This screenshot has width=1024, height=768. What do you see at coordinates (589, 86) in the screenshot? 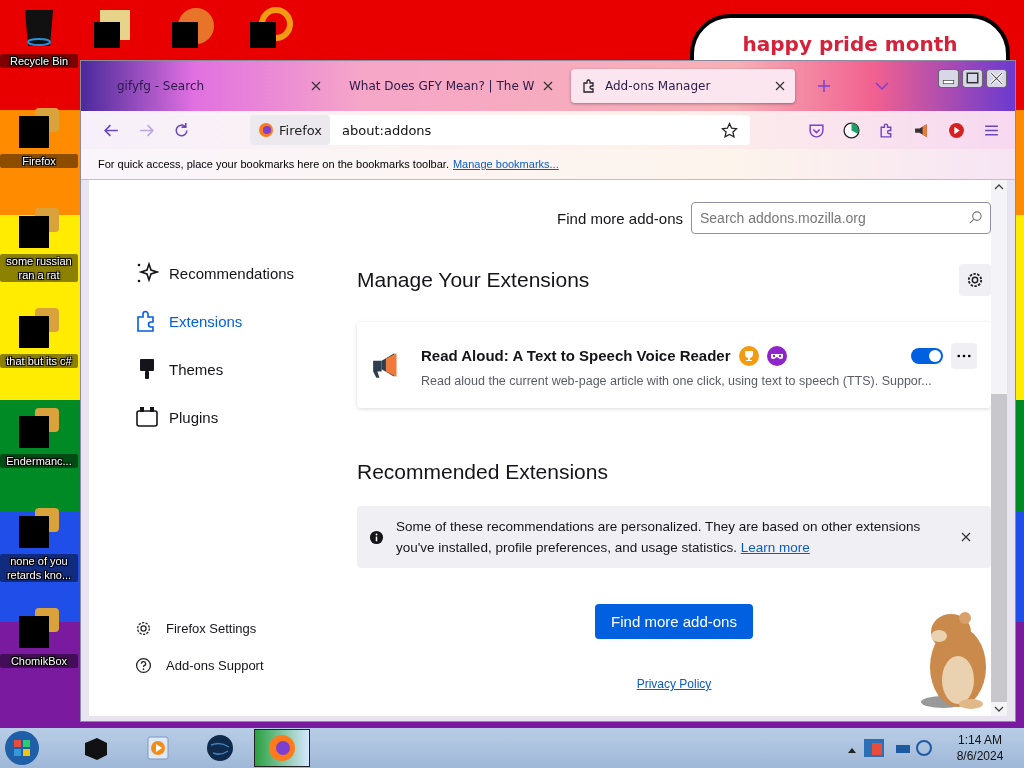
I see `puzzle-icon` at bounding box center [589, 86].